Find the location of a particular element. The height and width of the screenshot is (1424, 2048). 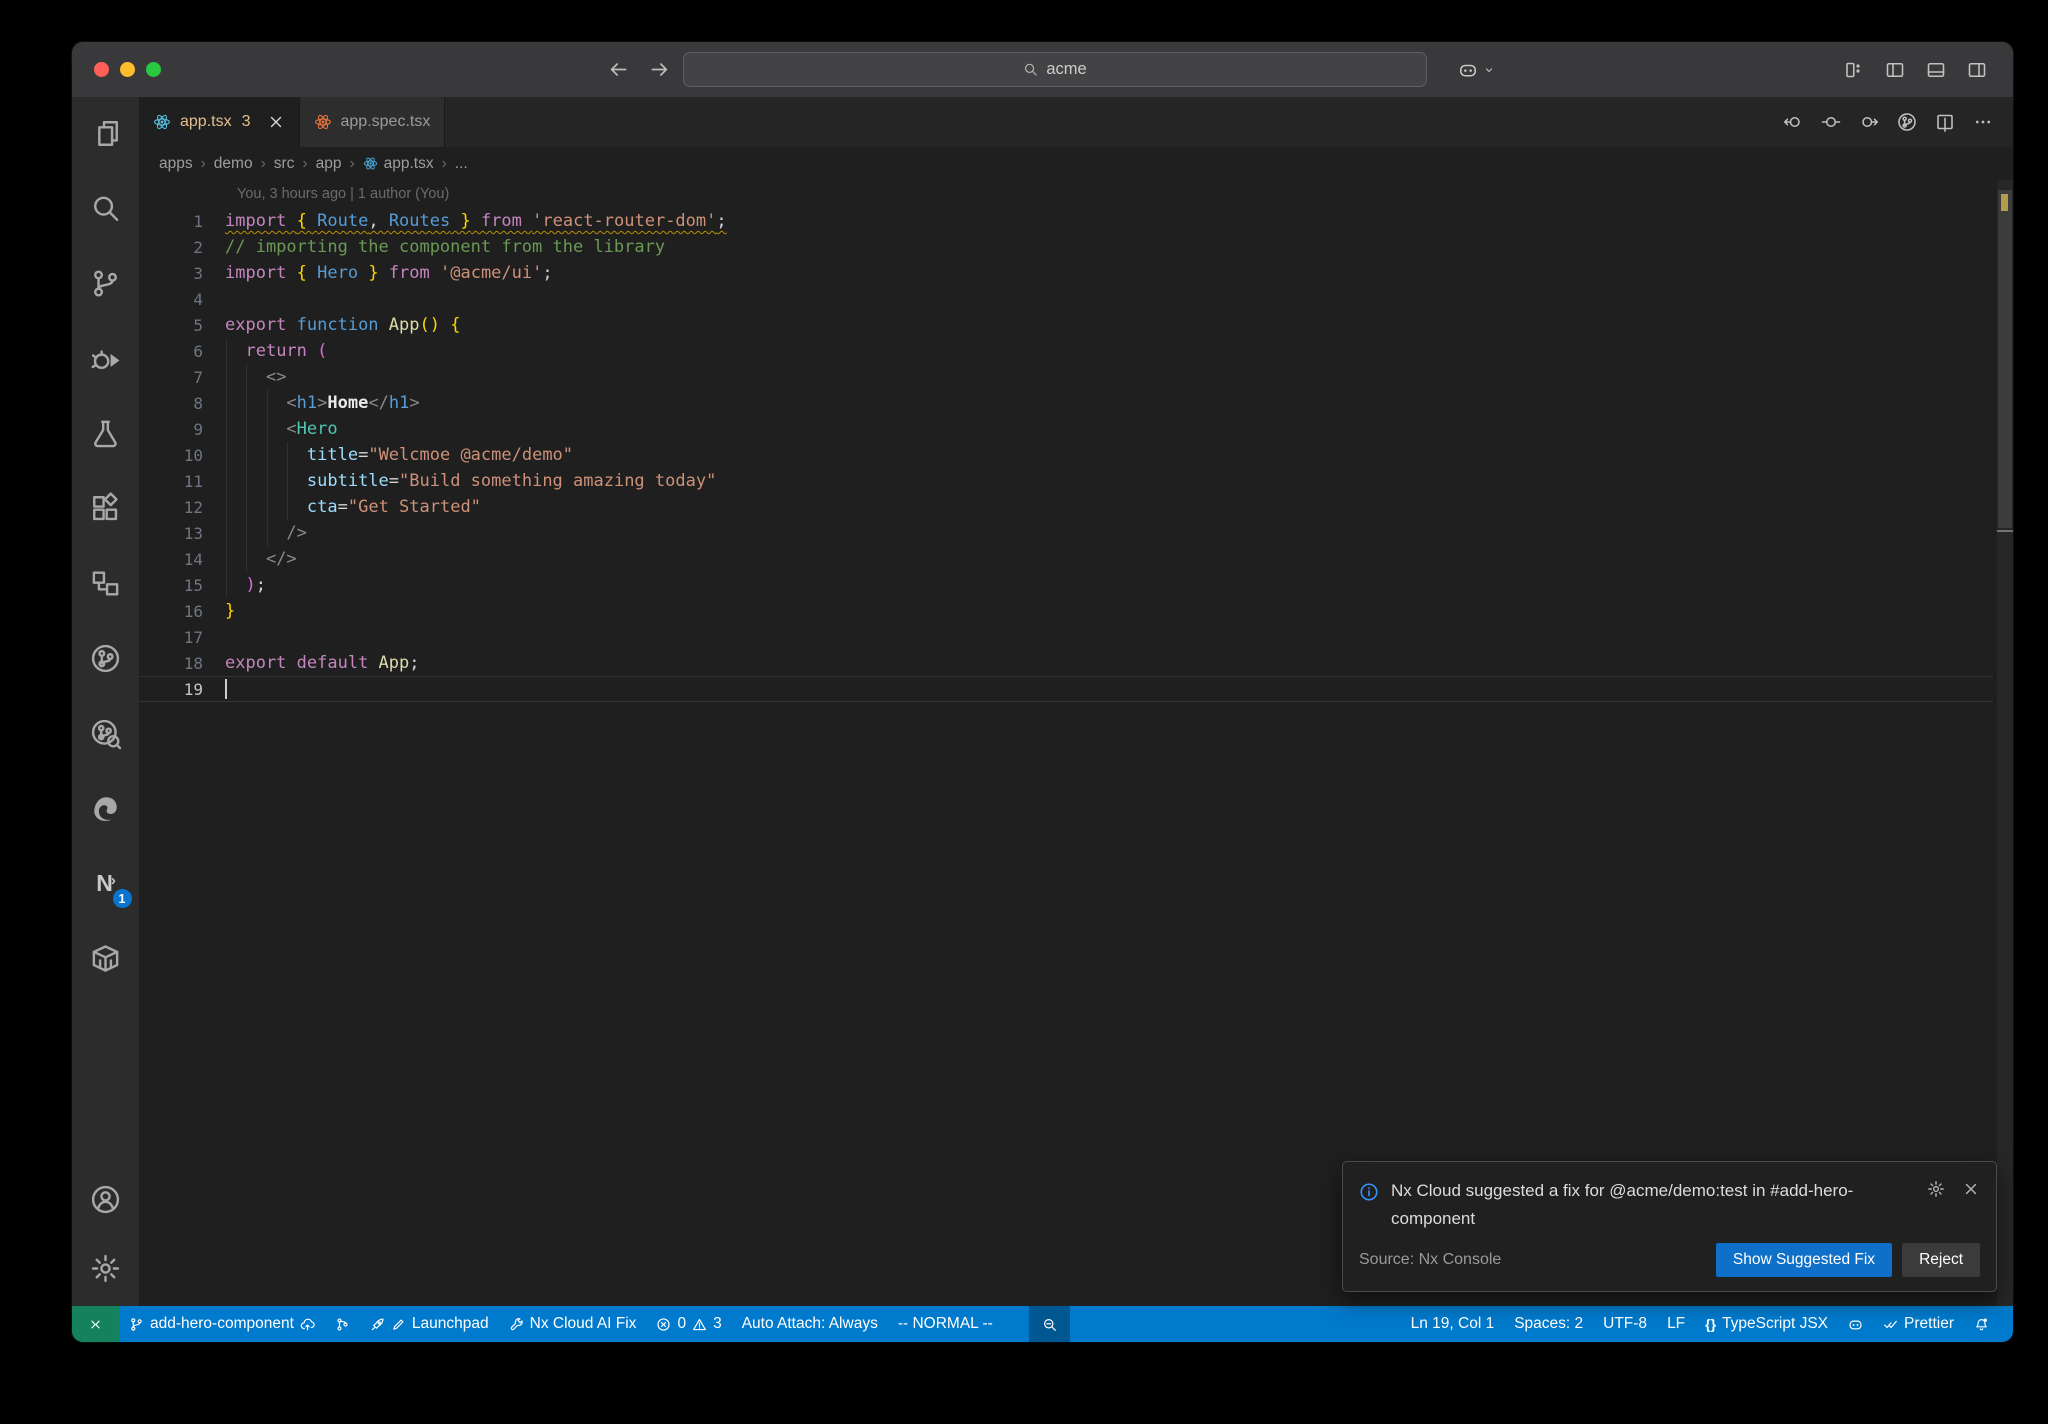

notification-settings-button is located at coordinates (1936, 1189).